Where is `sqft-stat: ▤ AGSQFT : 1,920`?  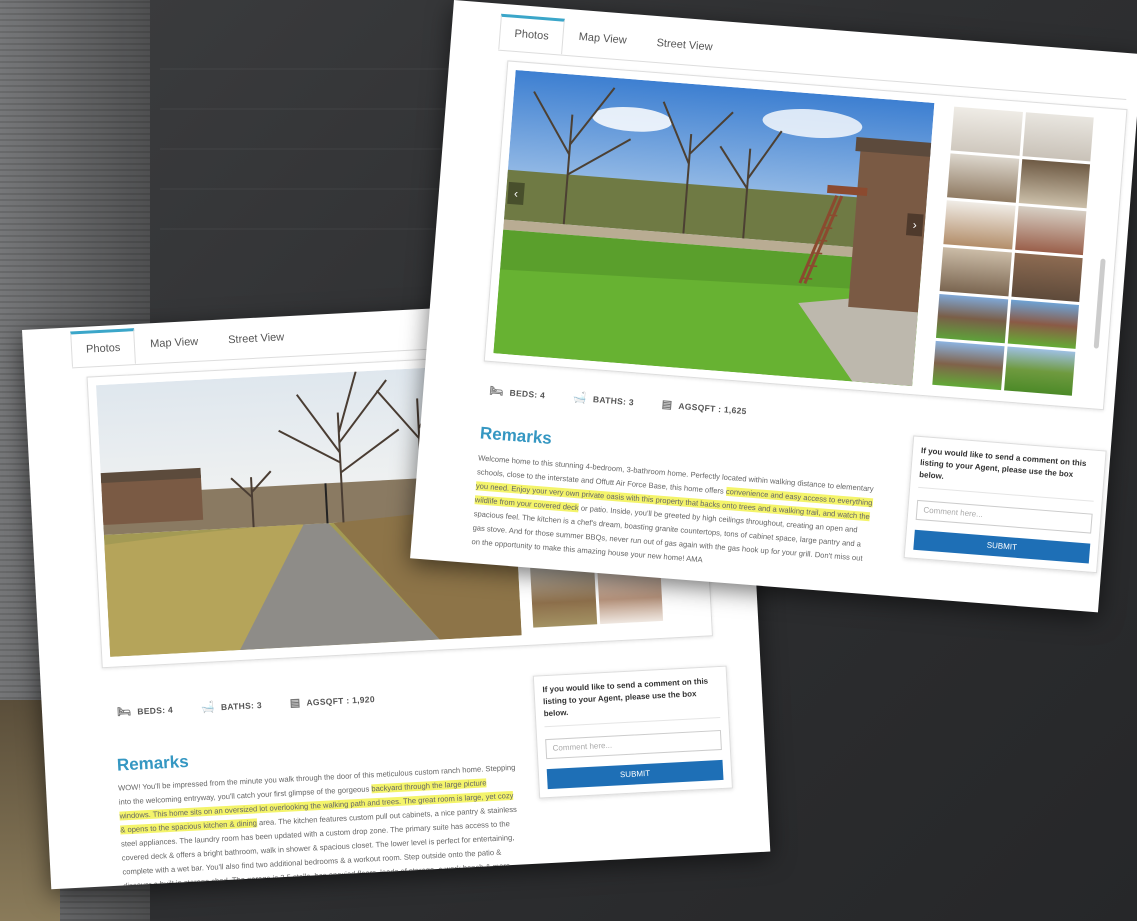
sqft-stat: ▤ AGSQFT : 1,920 is located at coordinates (332, 701).